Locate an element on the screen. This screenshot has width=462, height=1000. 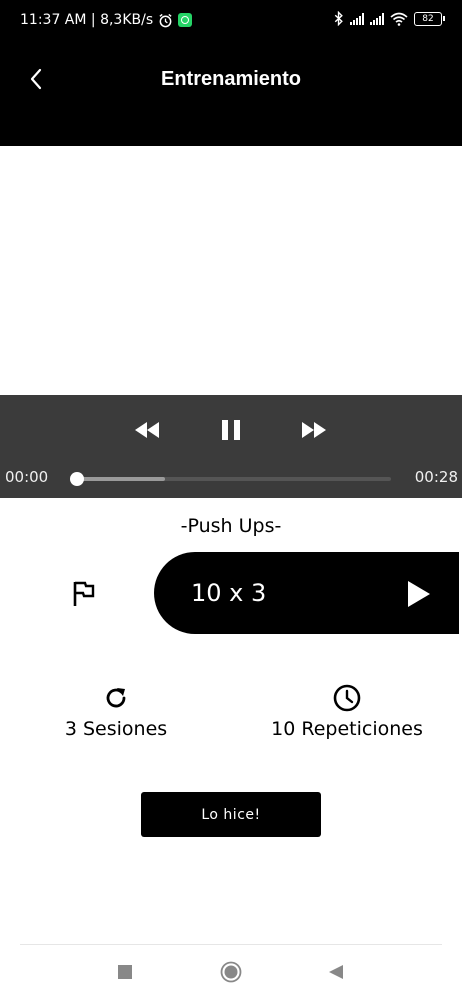
page-title: Entrenamiento is located at coordinates (231, 79).